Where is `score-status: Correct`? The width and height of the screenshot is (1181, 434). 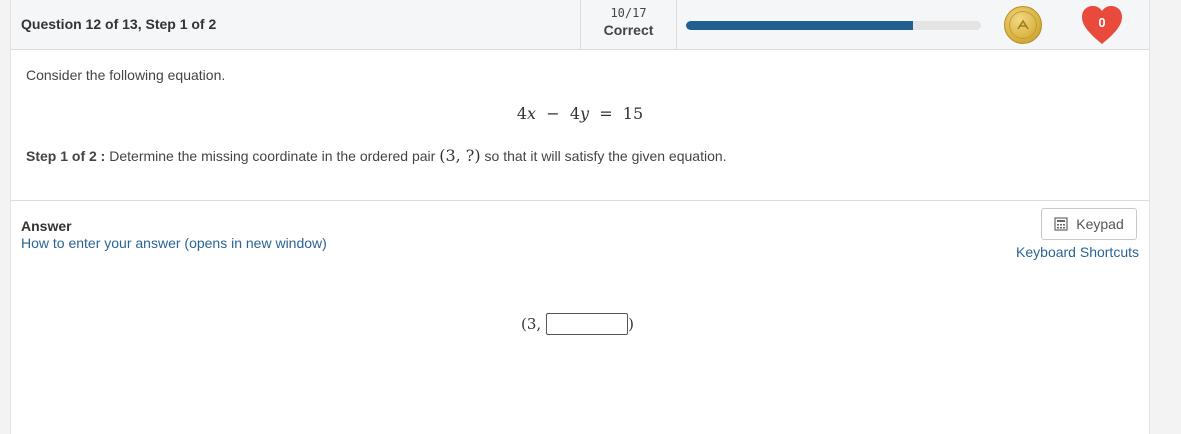 score-status: Correct is located at coordinates (628, 30).